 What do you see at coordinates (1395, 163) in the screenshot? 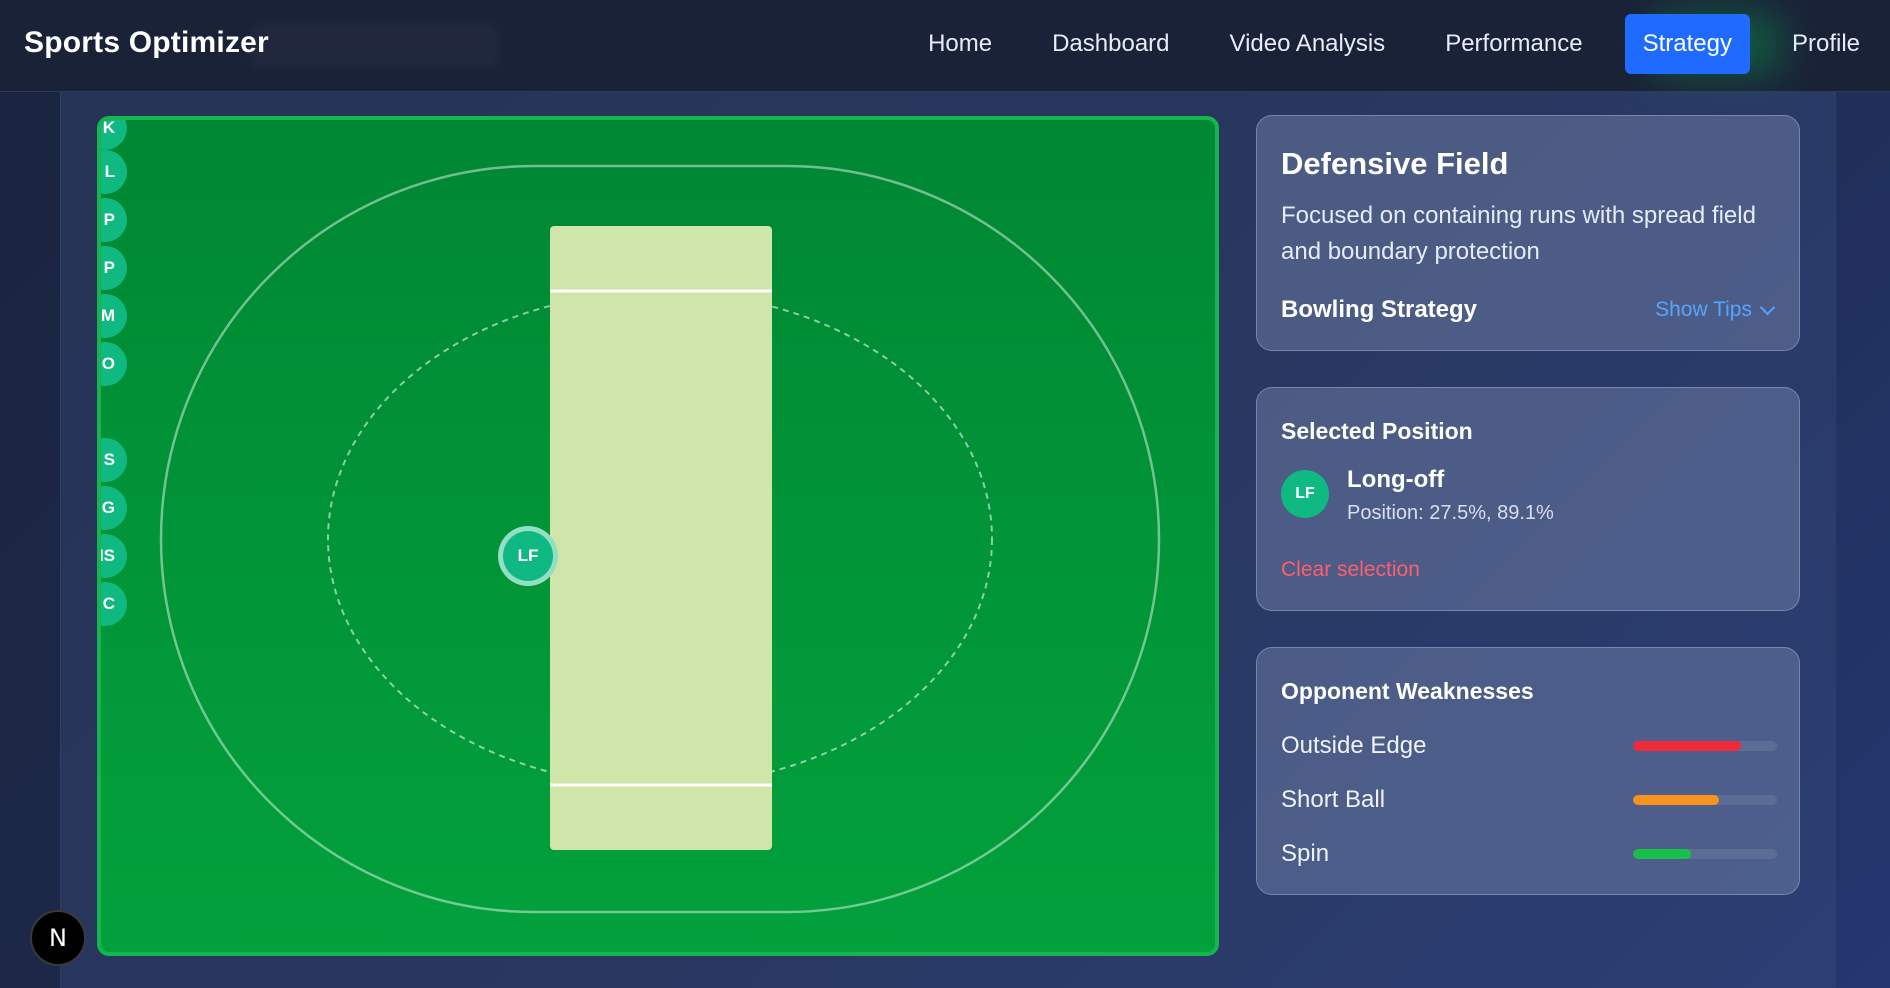
I see `strategy-title: Defensive Field` at bounding box center [1395, 163].